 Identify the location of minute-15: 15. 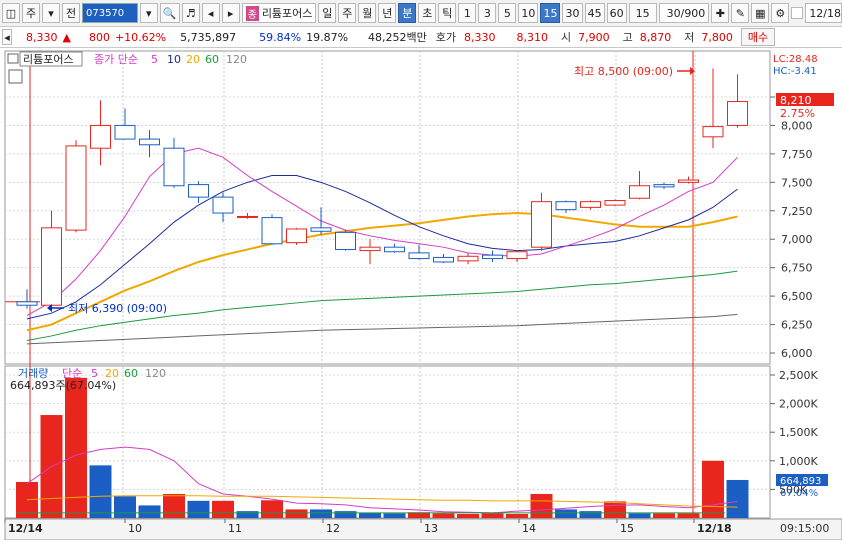
(550, 13).